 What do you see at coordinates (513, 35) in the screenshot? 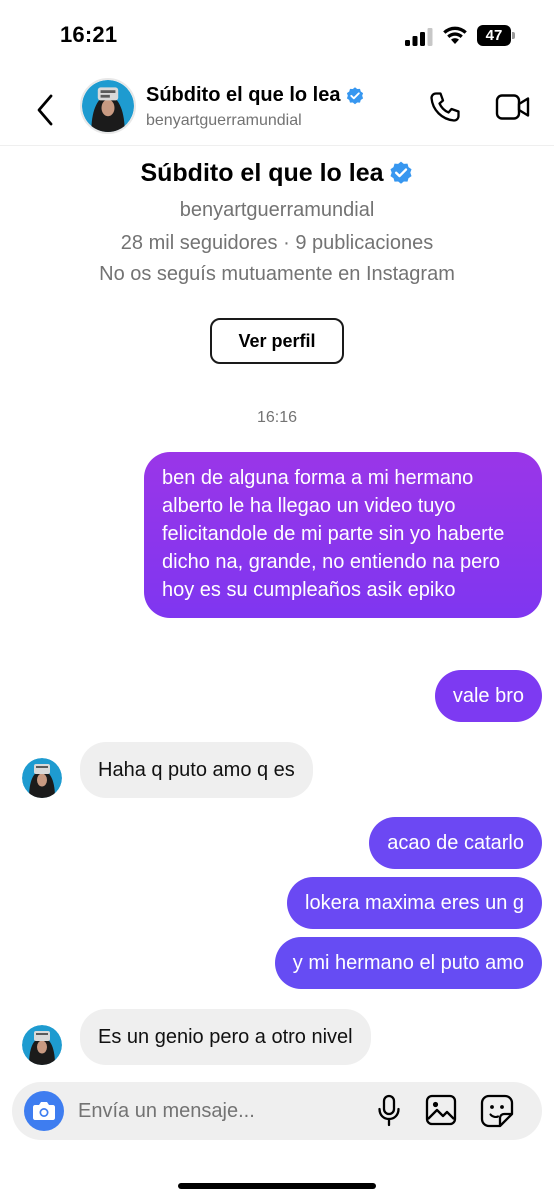
I see `battery-cap` at bounding box center [513, 35].